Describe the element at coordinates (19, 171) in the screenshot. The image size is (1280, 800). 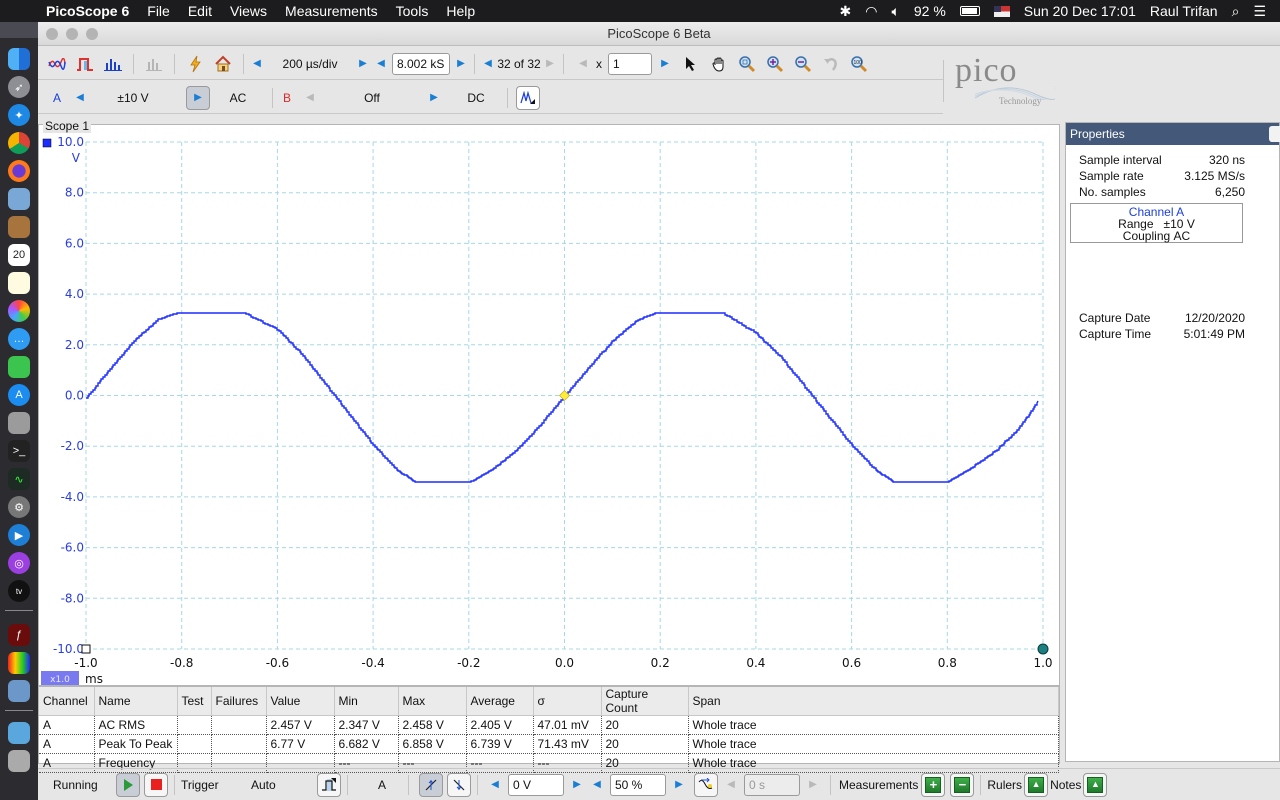
I see `firefox-icon` at that location.